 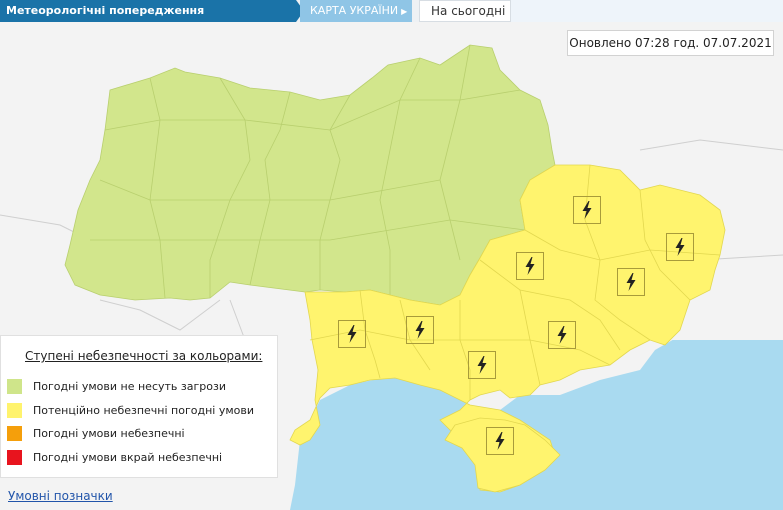 I want to click on legend-title: Ступені небезпечності за кольорами:, so click(x=144, y=356).